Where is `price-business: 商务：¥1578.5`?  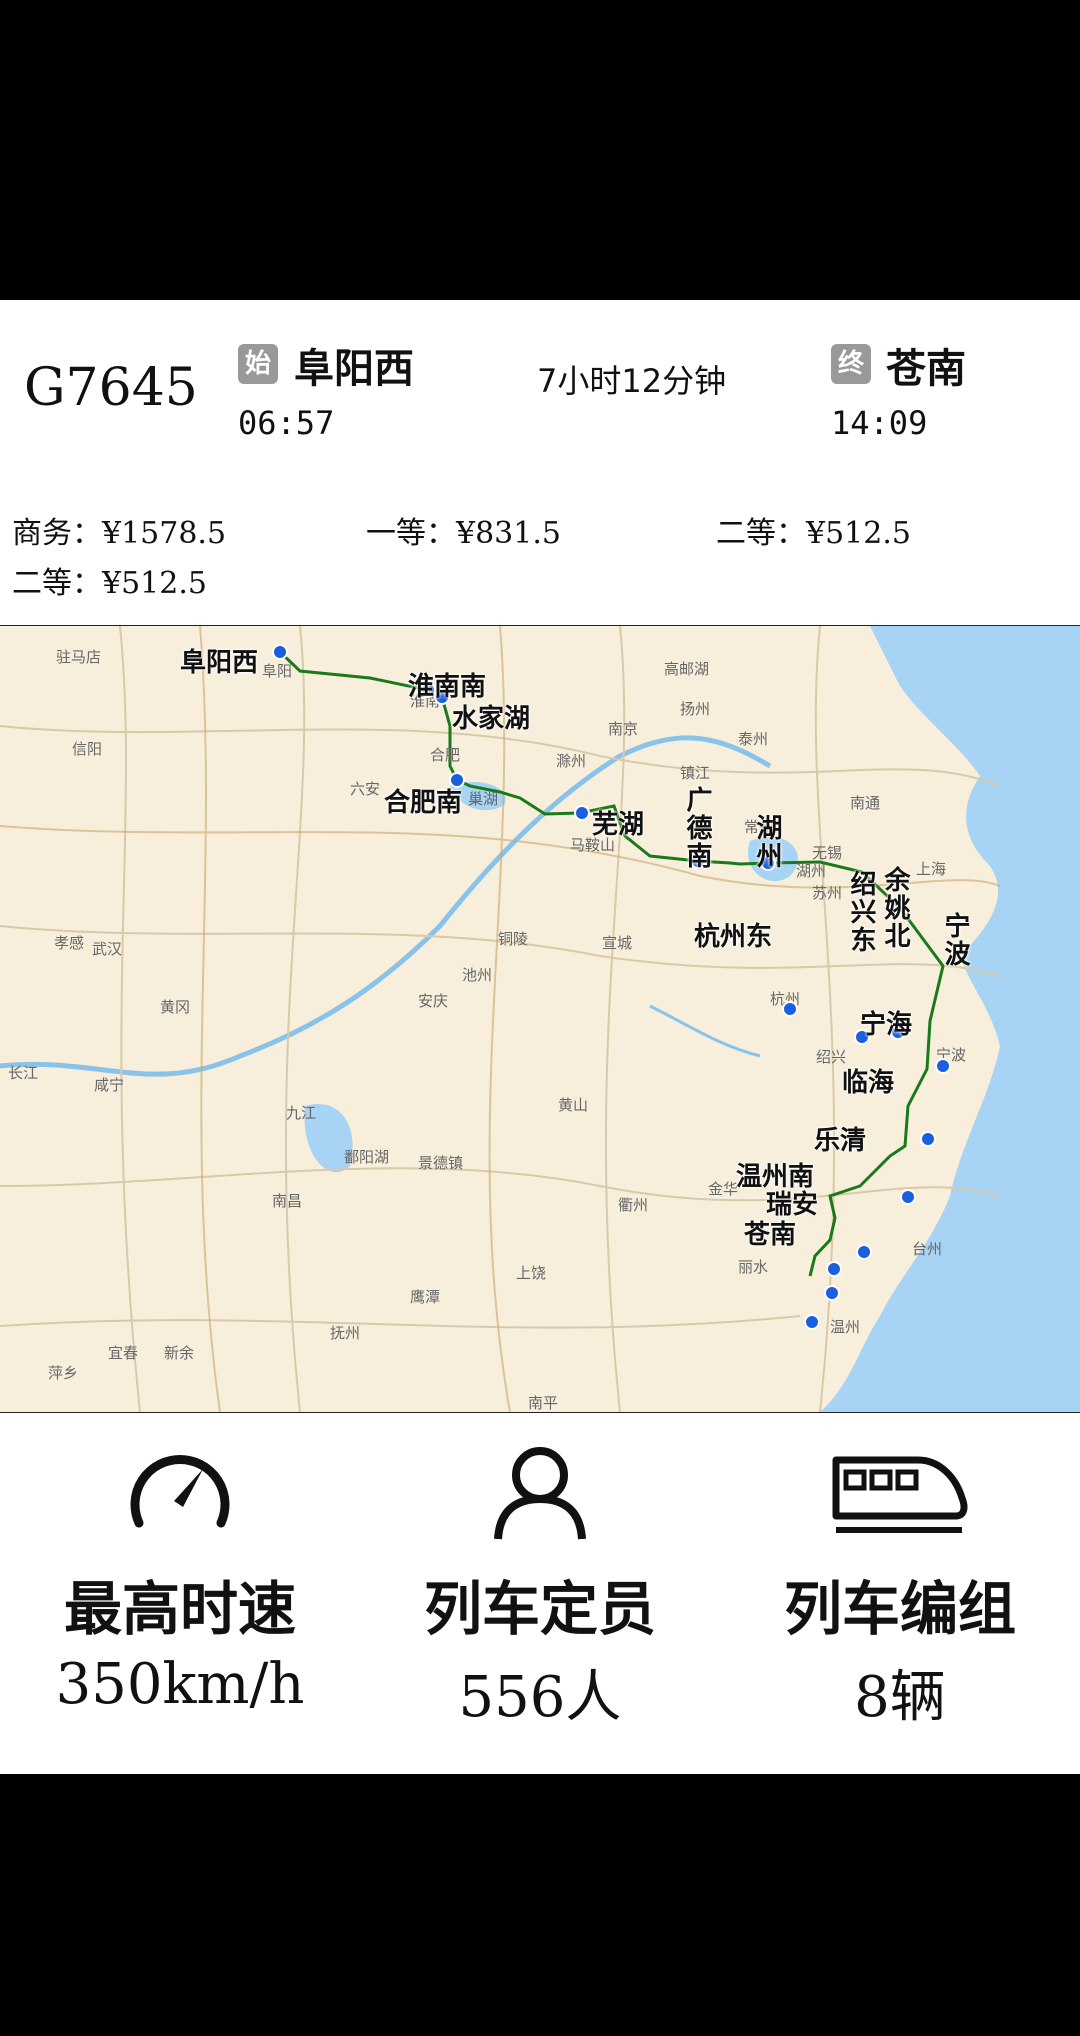 price-business: 商务：¥1578.5 is located at coordinates (119, 533).